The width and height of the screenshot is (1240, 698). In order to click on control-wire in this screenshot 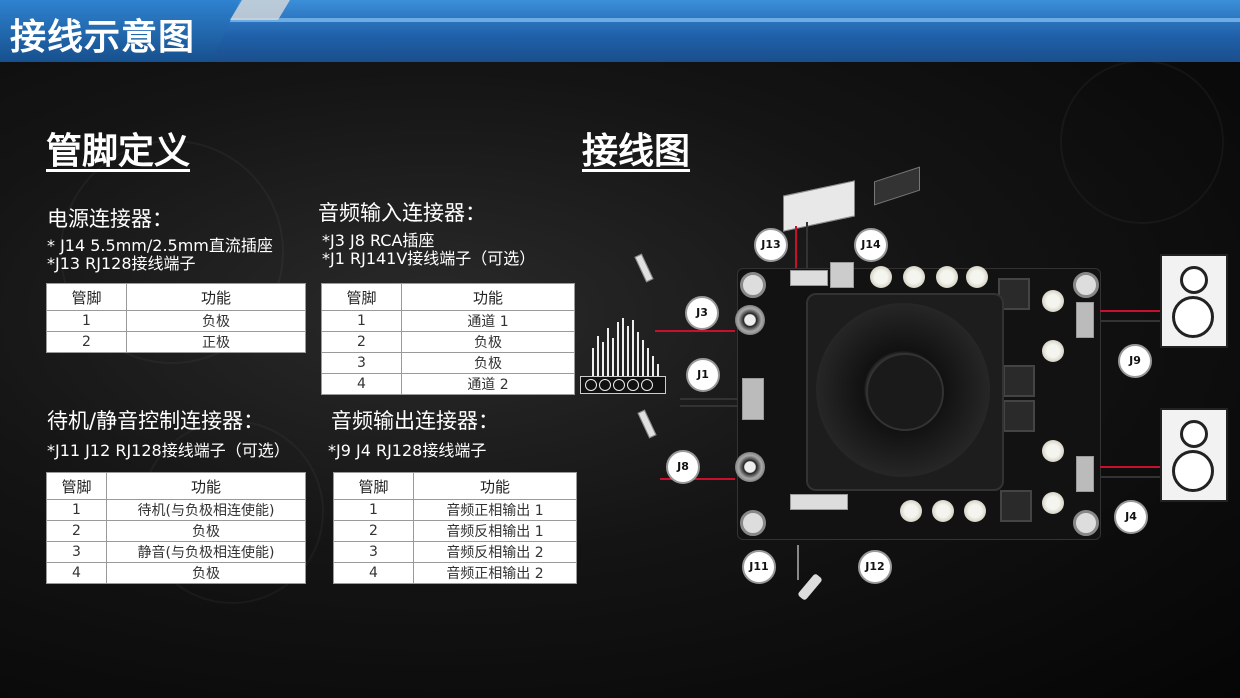, I will do `click(798, 562)`.